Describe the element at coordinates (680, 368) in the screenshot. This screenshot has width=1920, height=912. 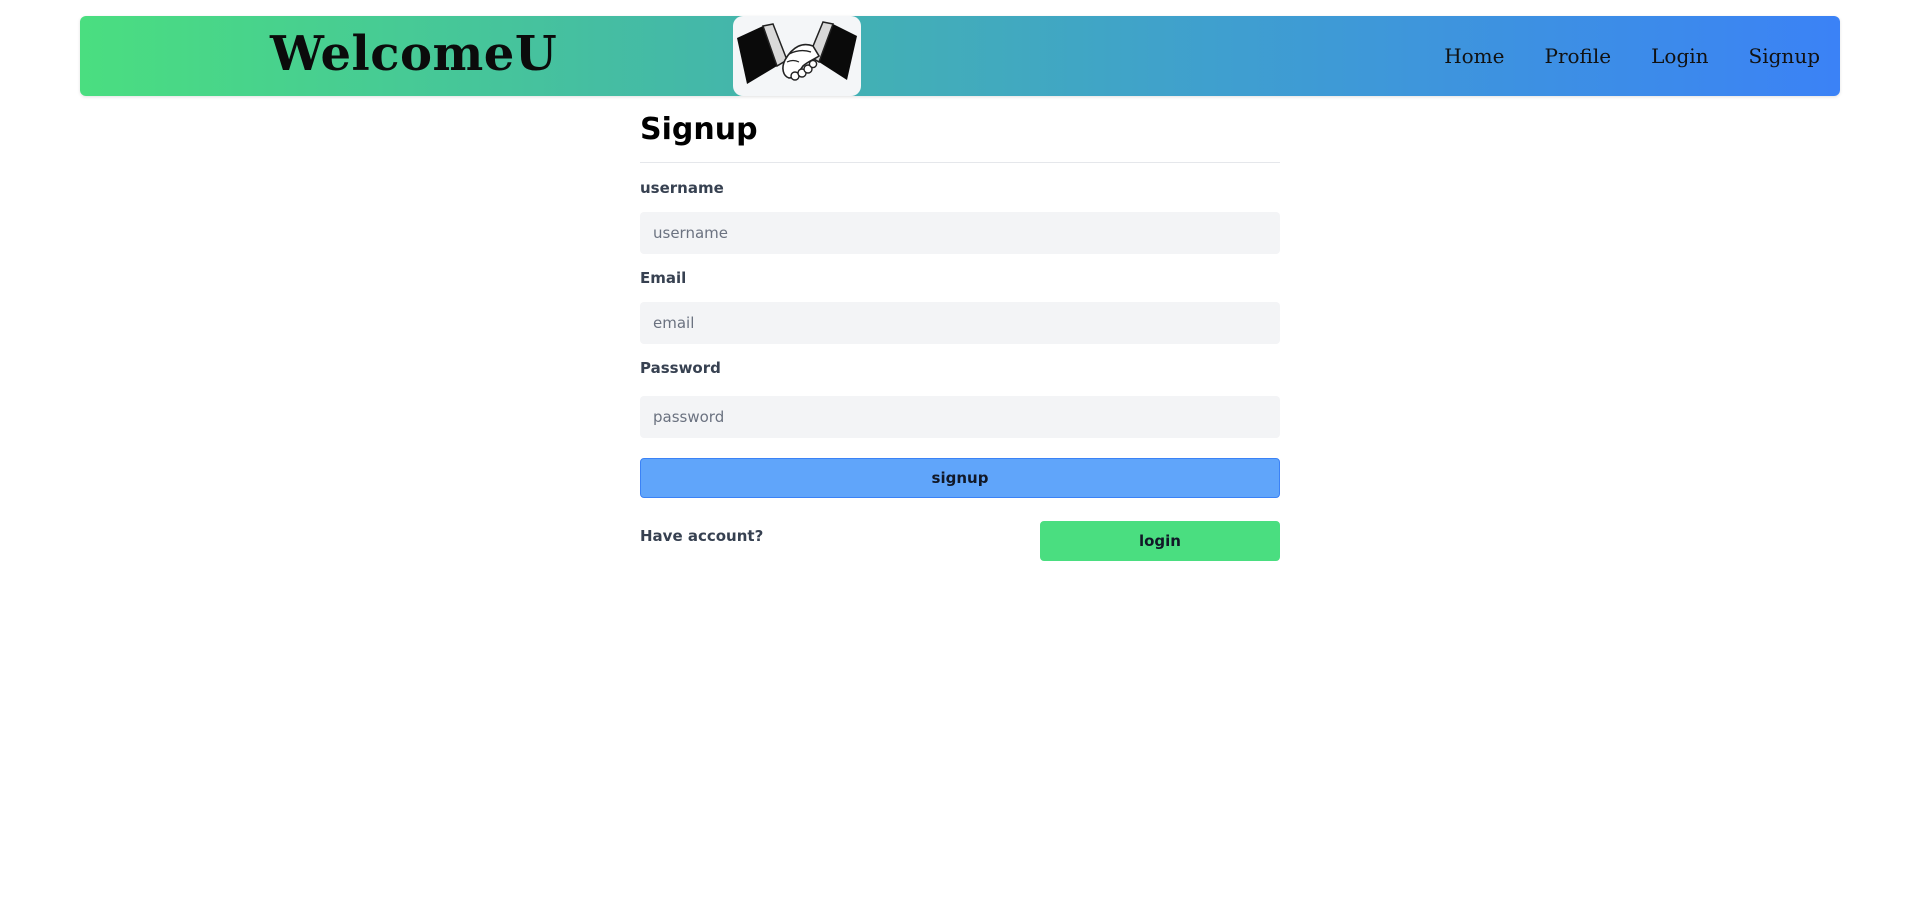
I see `password-label: Password` at that location.